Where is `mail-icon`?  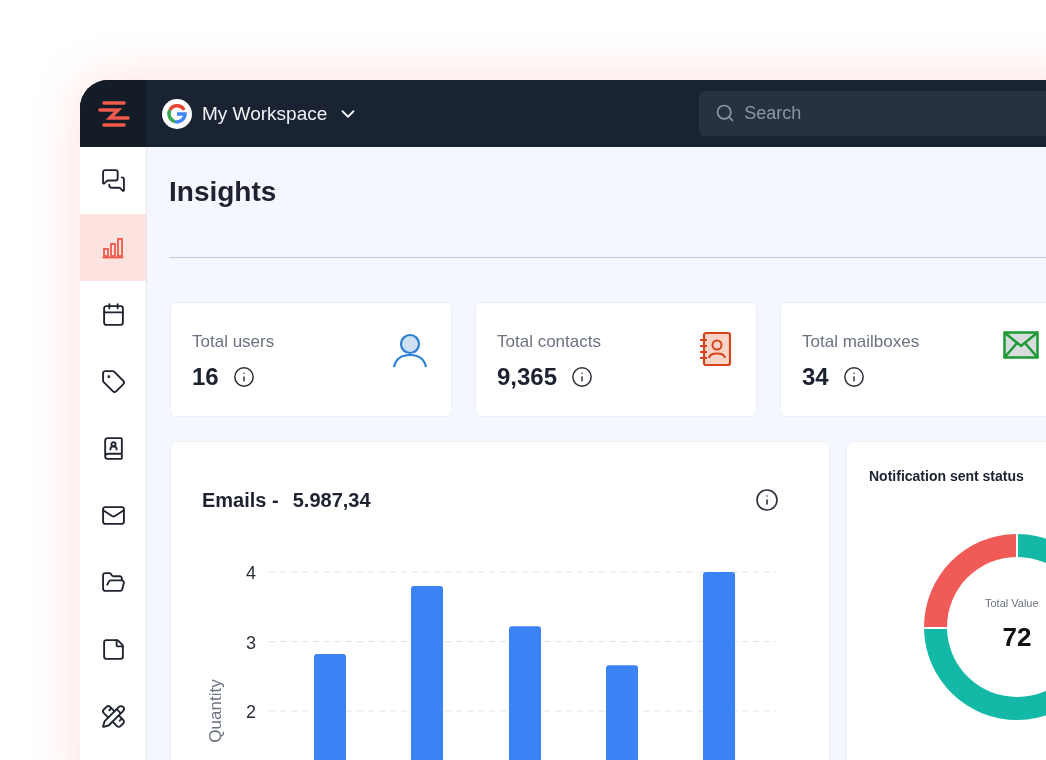 mail-icon is located at coordinates (113, 515).